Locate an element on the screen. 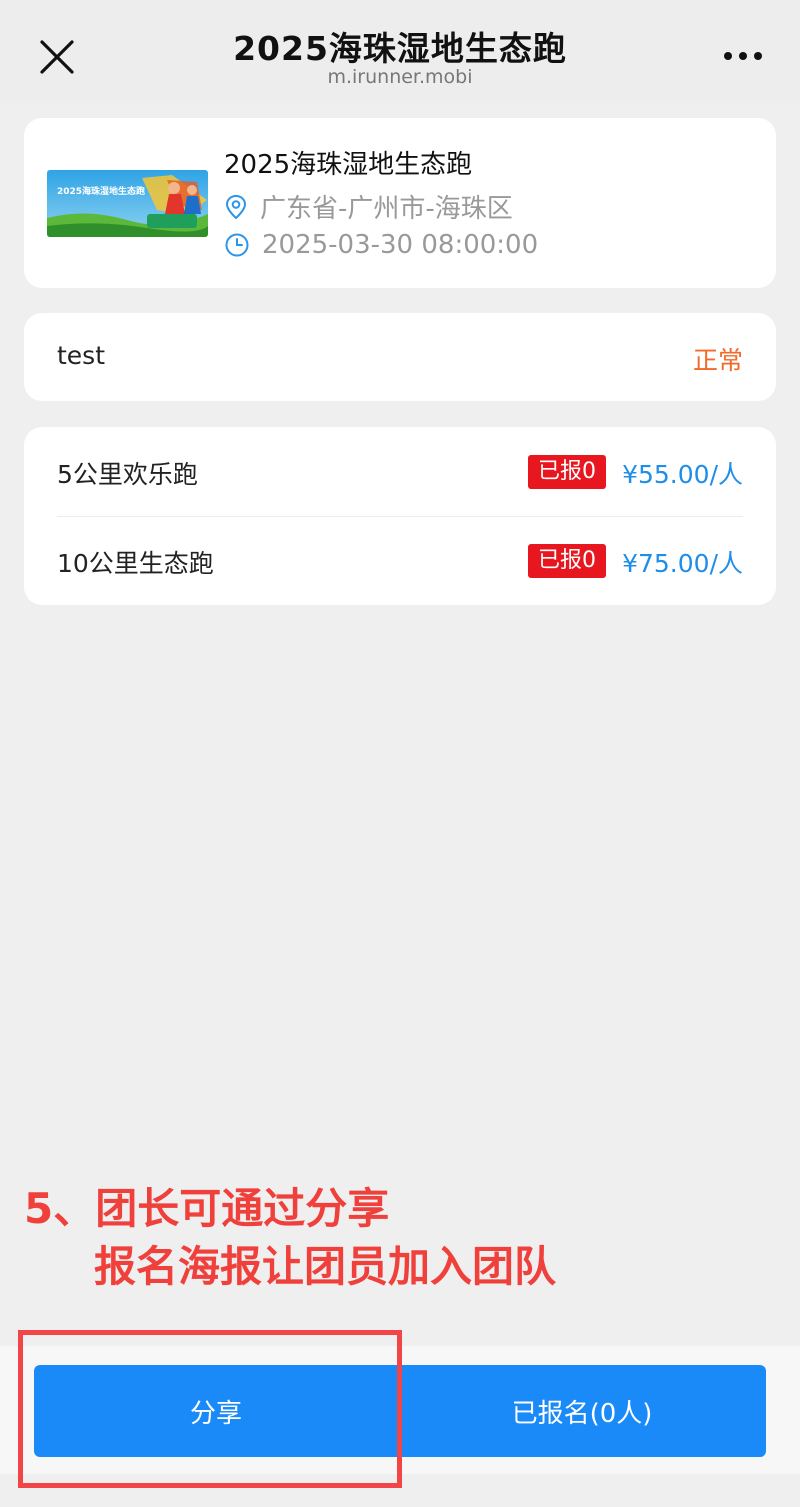 The height and width of the screenshot is (1507, 800). nav-header: 2025海珠湿地生态跑 m.irunner.mobi is located at coordinates (400, 51).